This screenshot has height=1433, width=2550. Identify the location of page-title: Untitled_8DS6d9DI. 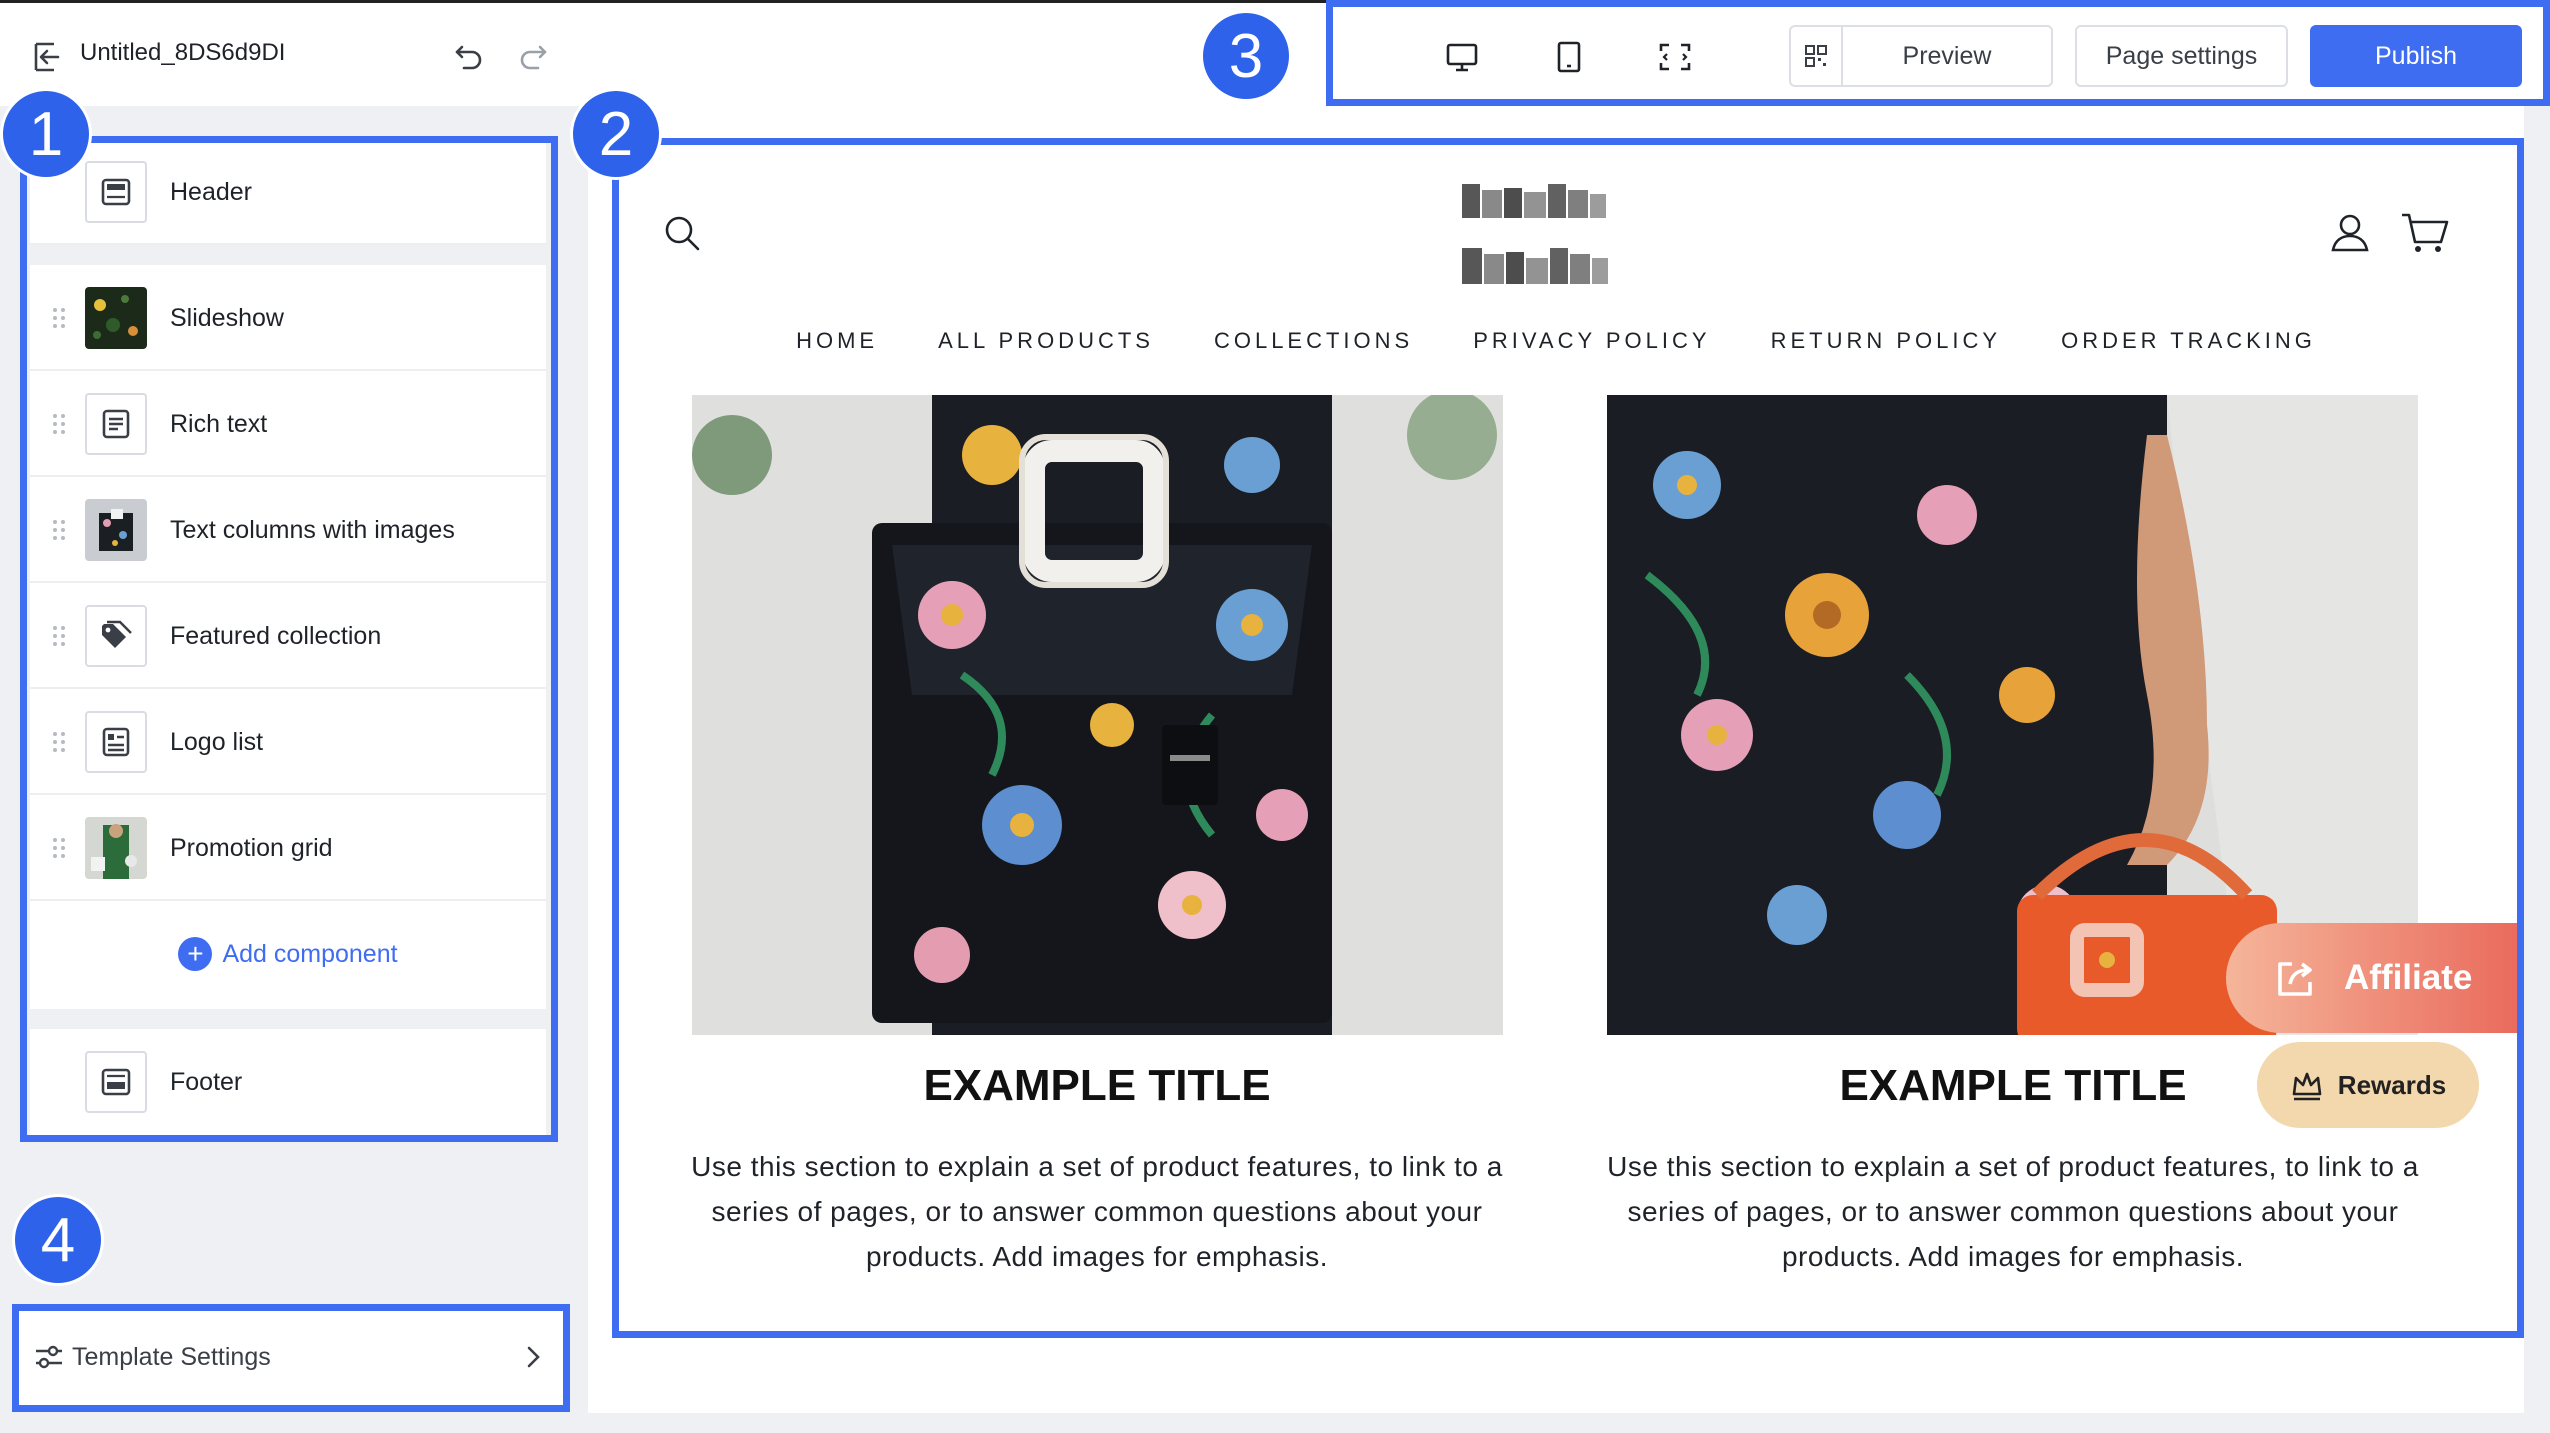
(182, 53).